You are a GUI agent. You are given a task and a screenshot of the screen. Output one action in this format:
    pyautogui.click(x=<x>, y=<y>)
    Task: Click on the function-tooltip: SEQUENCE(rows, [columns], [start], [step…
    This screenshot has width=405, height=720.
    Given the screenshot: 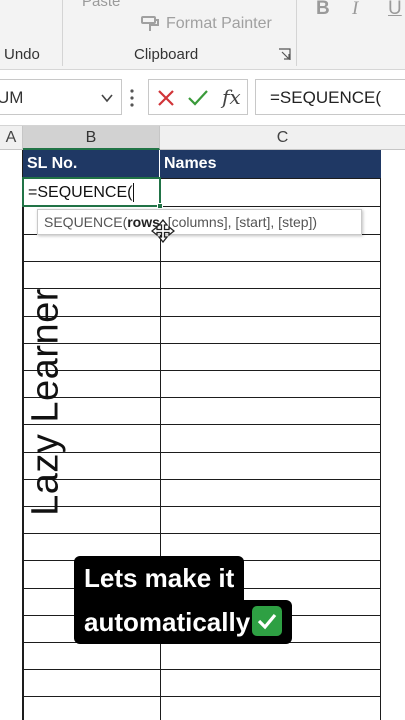 What is the action you would take?
    pyautogui.click(x=199, y=222)
    